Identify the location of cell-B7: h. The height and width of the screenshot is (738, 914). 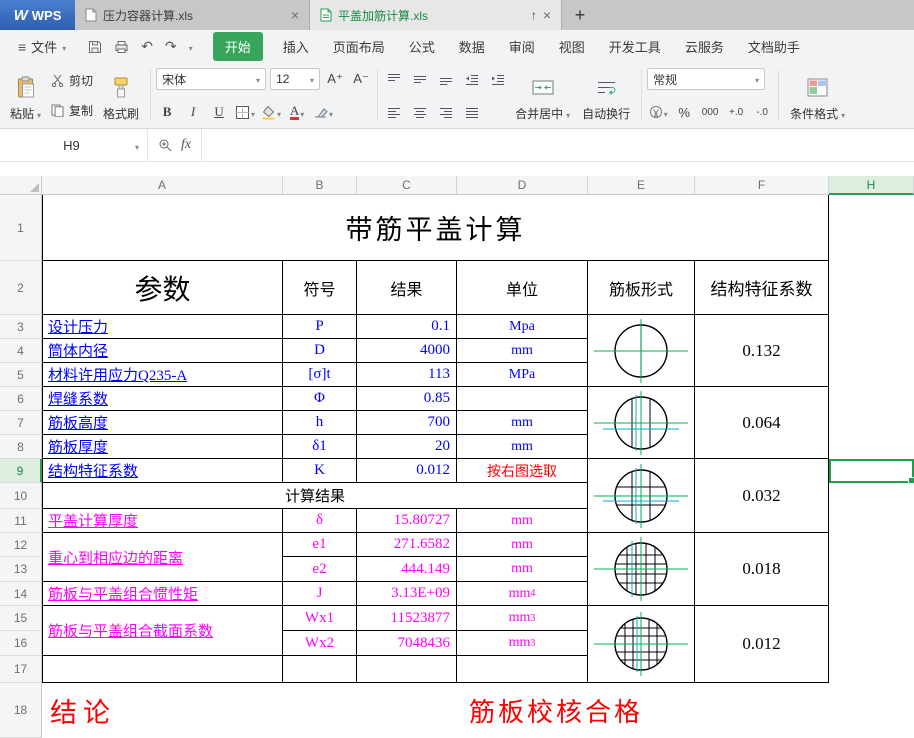
(320, 423).